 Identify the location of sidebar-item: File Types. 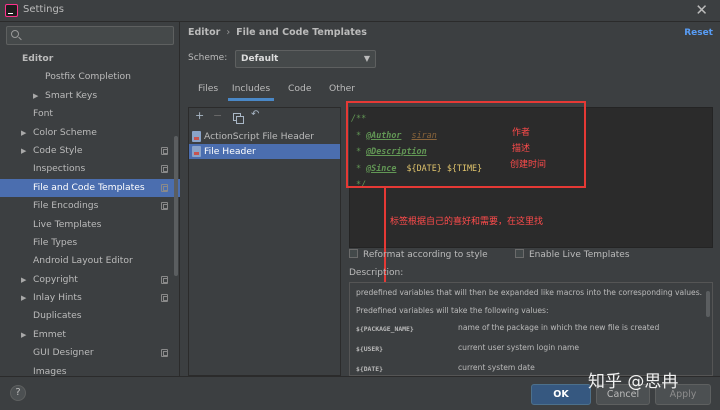
(90, 243).